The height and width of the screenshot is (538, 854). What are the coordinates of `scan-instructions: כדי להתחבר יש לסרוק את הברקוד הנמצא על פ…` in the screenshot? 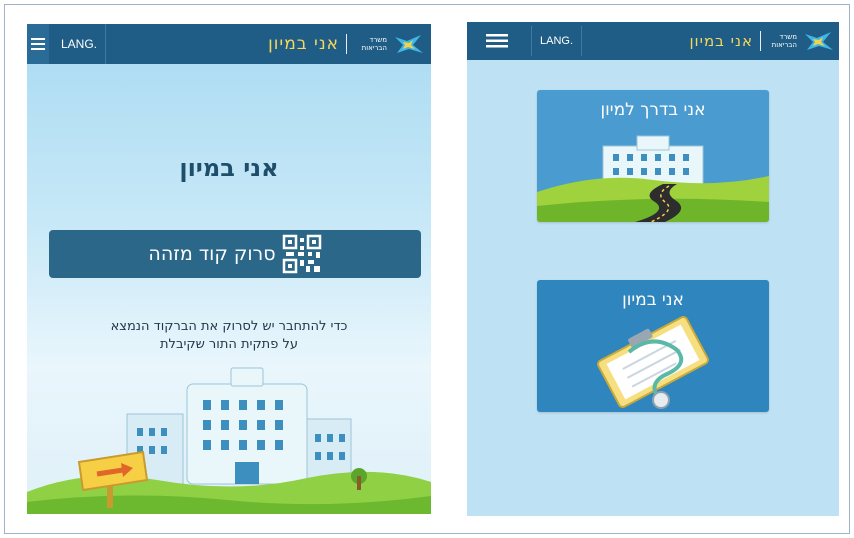 It's located at (229, 335).